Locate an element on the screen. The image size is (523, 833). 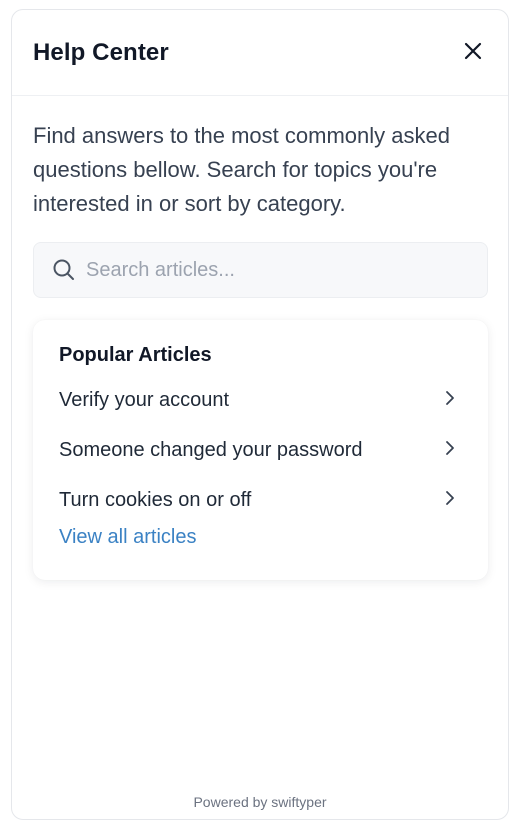
close-button is located at coordinates (473, 51).